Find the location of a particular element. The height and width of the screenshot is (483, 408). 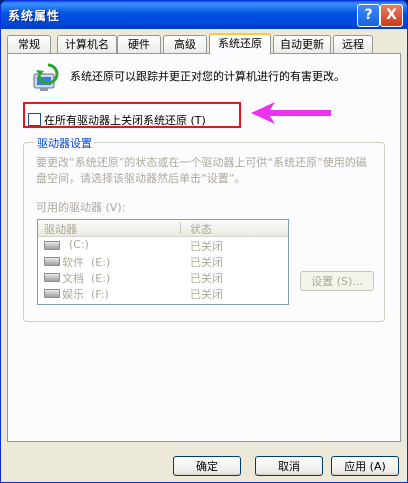

tab-strip: 常规 计算机名 硬件 高级 系统还原 自动更新 远程 is located at coordinates (205, 43).